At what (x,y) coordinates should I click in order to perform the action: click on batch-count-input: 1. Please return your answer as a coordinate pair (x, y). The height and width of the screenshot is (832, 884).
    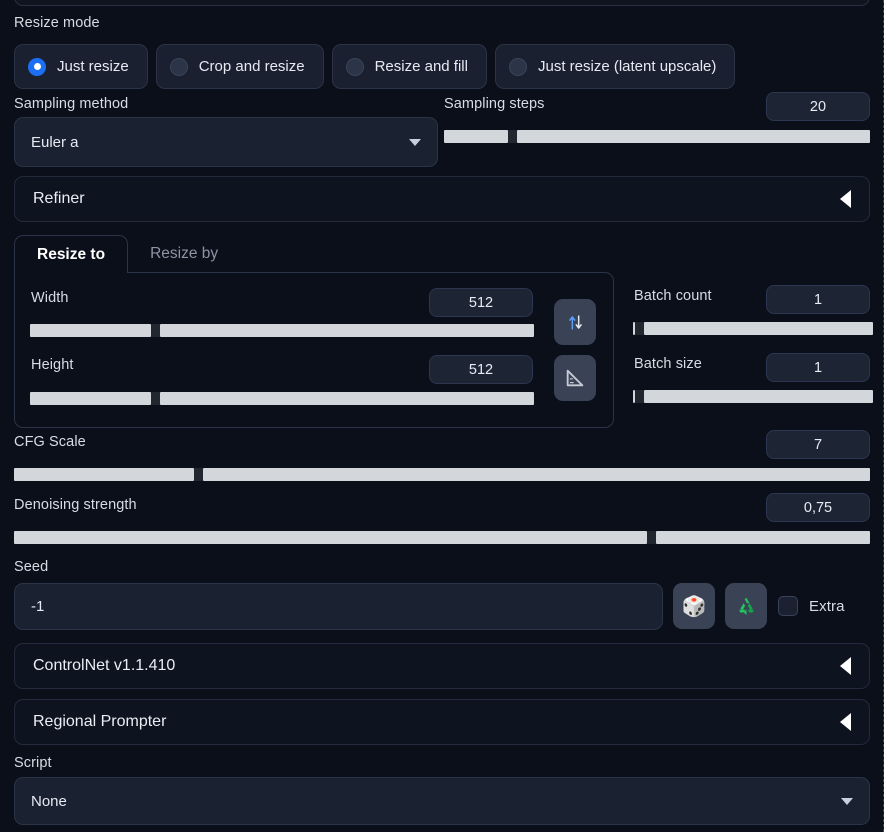
    Looking at the image, I should click on (818, 299).